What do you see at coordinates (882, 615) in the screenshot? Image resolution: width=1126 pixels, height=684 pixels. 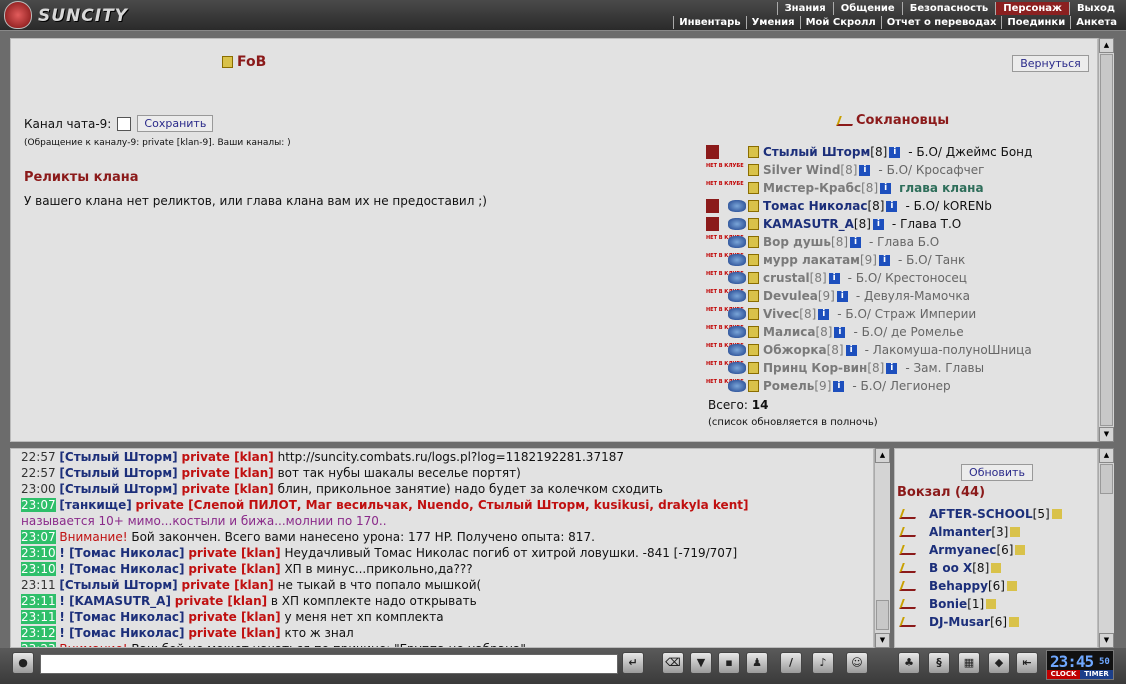 I see `chat-scroll-thumb` at bounding box center [882, 615].